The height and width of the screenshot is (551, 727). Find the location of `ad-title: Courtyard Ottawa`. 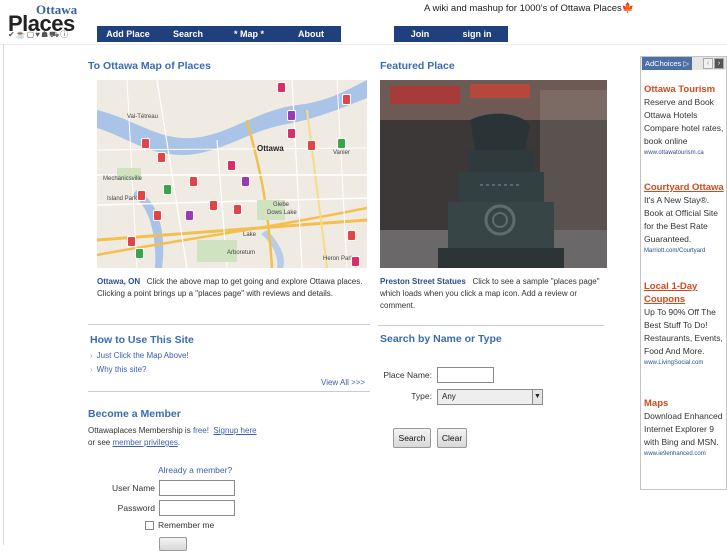

ad-title: Courtyard Ottawa is located at coordinates (685, 187).